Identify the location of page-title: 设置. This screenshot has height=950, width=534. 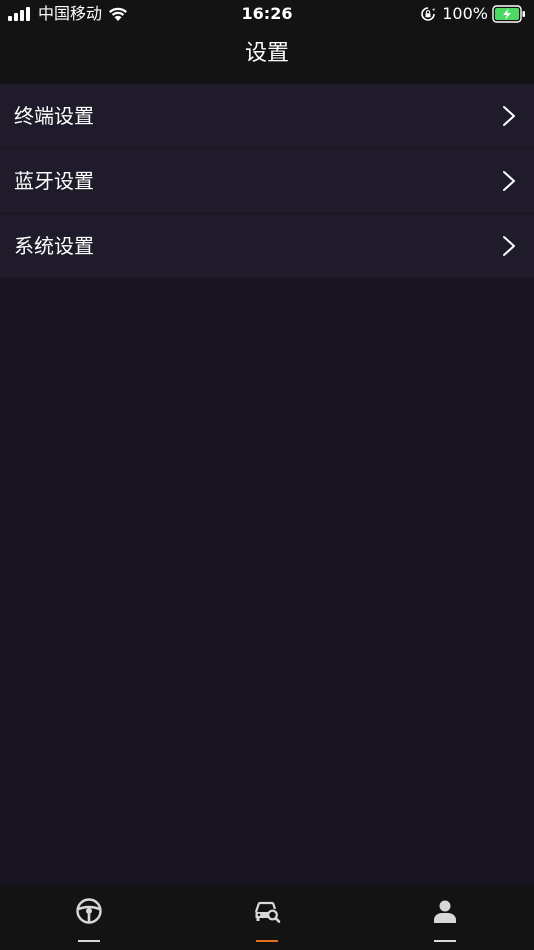
(266, 53).